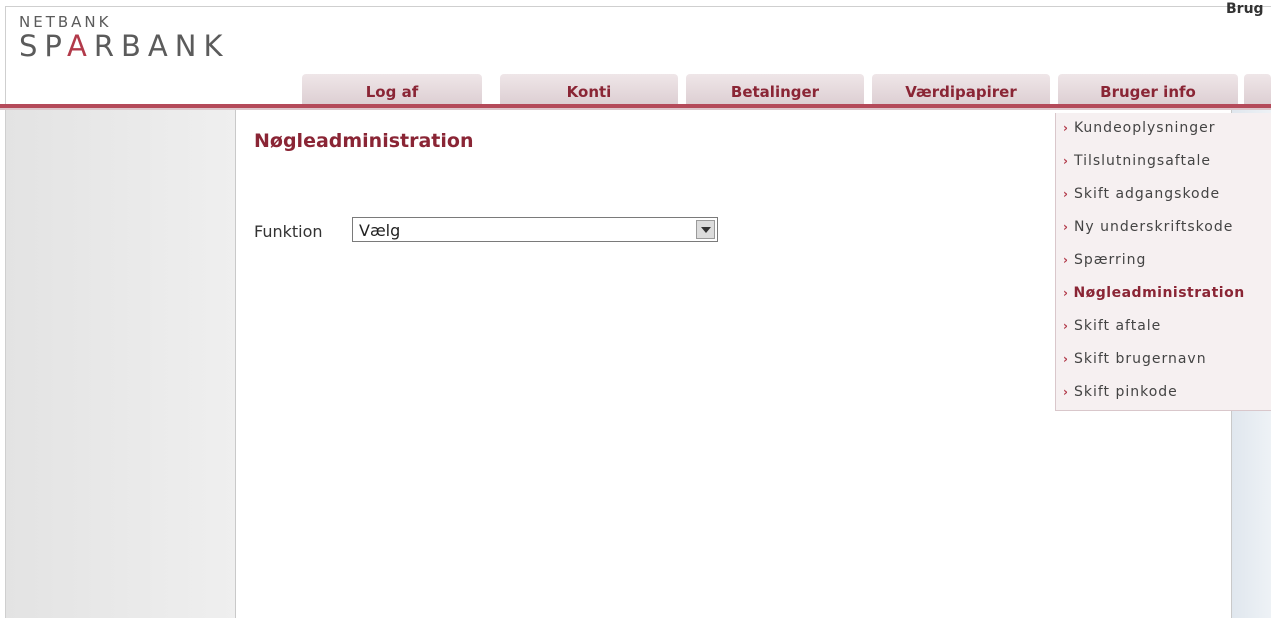 This screenshot has width=1271, height=618. I want to click on tab-vaerdipapirer: Værdipapirer, so click(961, 89).